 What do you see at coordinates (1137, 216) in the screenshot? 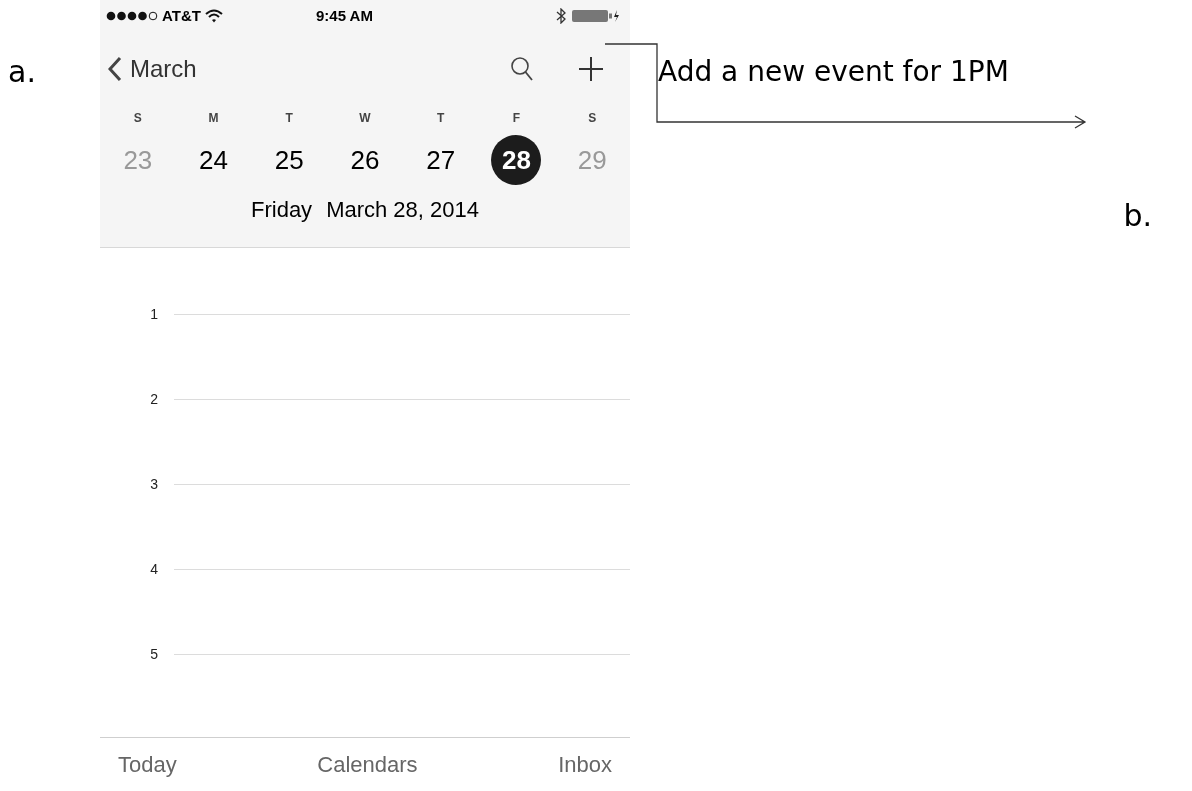
I see `step-label: b.` at bounding box center [1137, 216].